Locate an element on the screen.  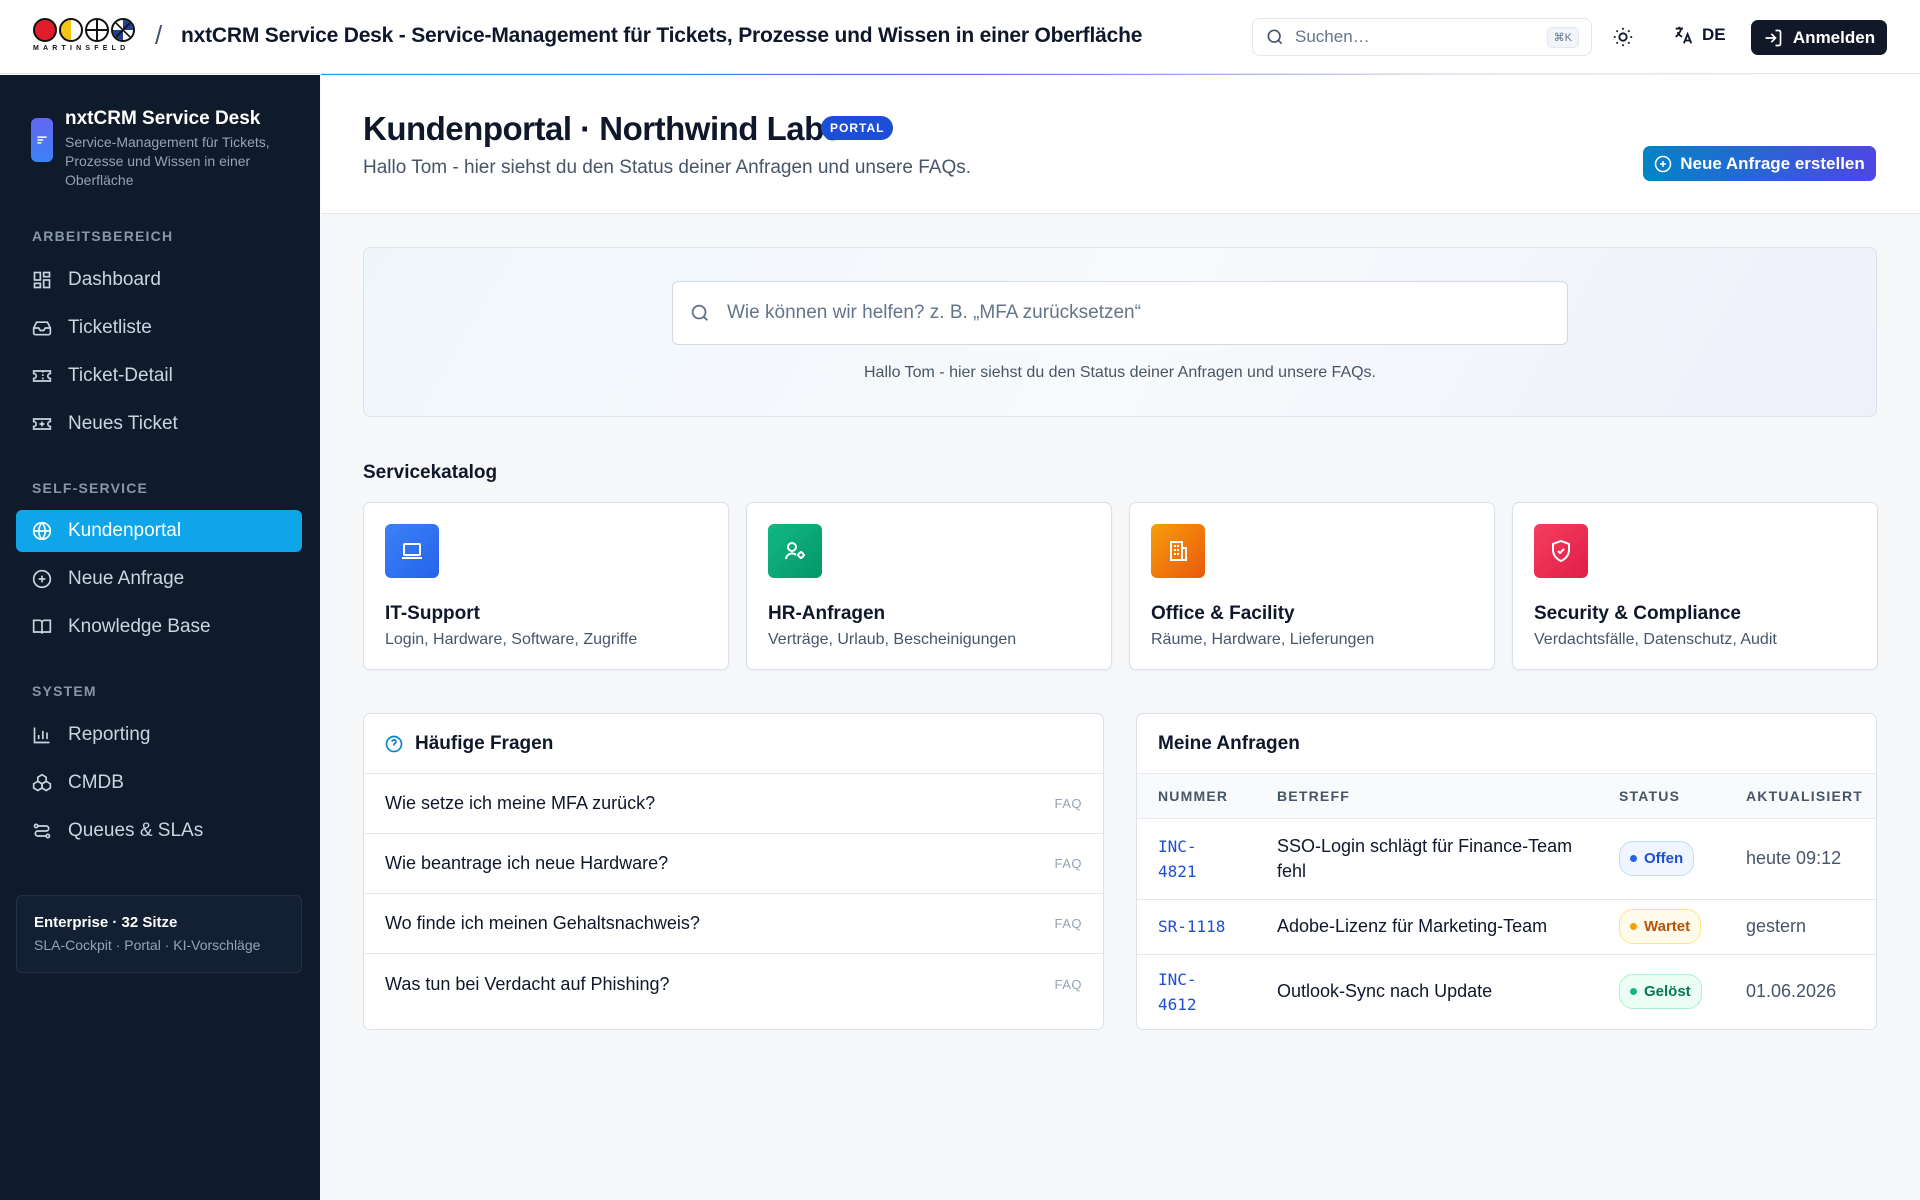
sidebar-item-kundenportal: Kundenportal is located at coordinates (159, 531).